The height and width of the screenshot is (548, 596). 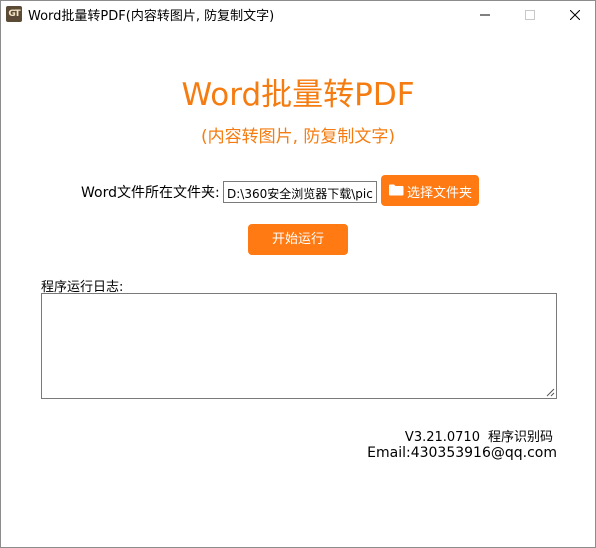 What do you see at coordinates (150, 193) in the screenshot?
I see `folder-label: Word文件所在文件夹:` at bounding box center [150, 193].